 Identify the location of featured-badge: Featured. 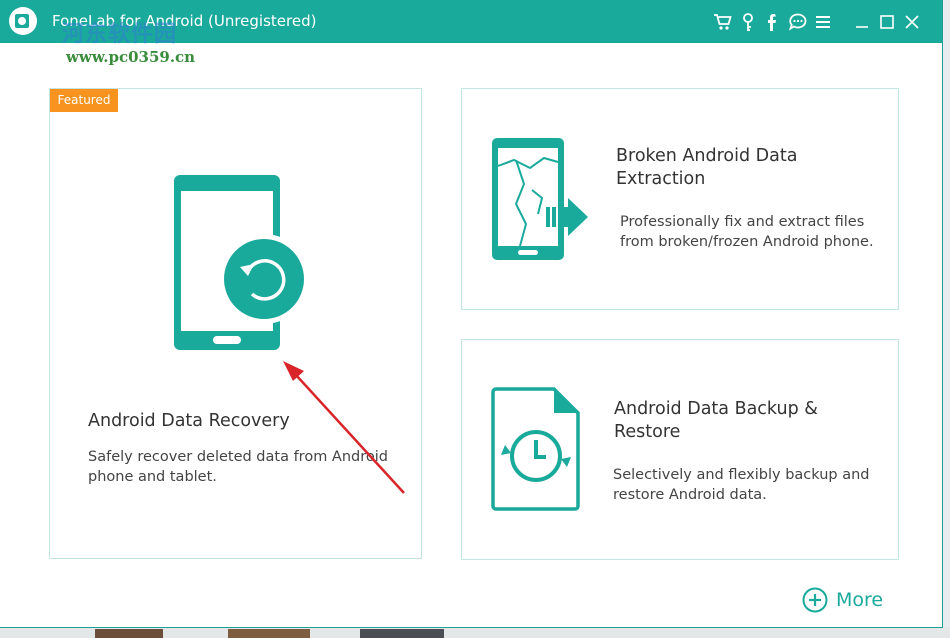
(84, 100).